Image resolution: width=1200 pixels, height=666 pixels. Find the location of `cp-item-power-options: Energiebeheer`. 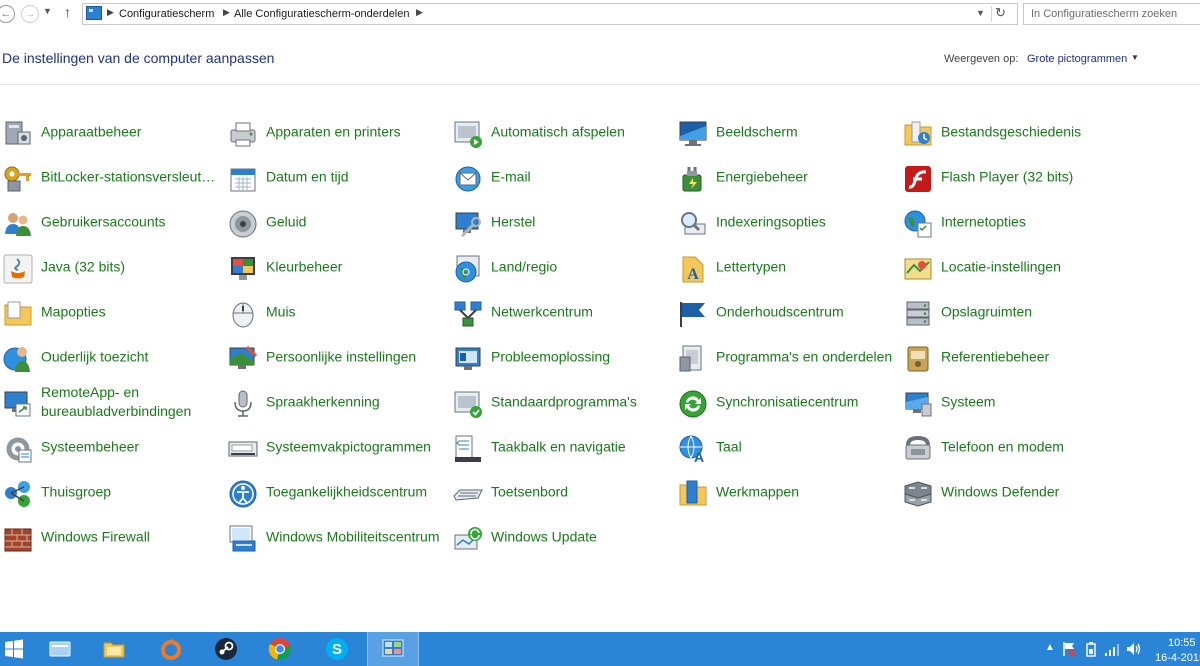

cp-item-power-options: Energiebeheer is located at coordinates (787, 175).